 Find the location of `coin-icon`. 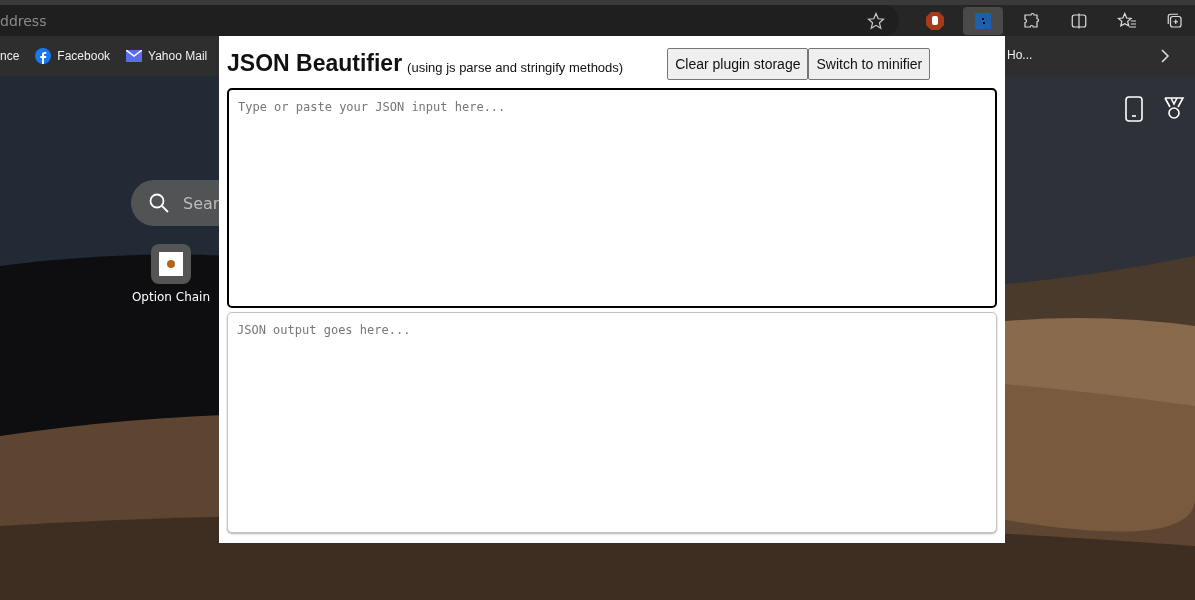

coin-icon is located at coordinates (171, 264).